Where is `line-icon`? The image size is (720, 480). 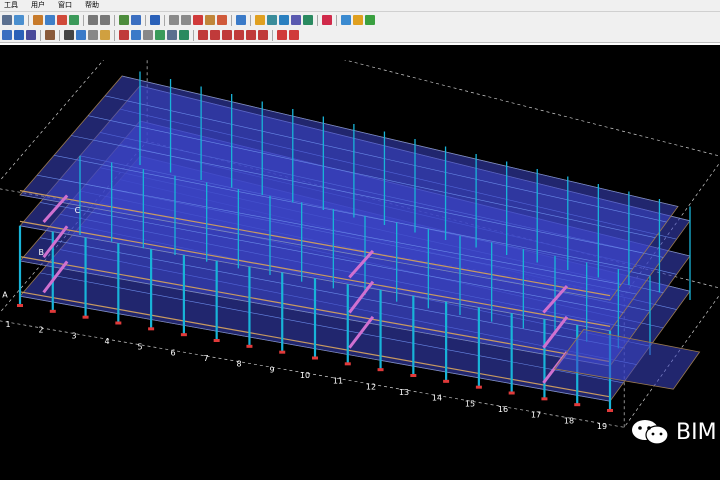 line-icon is located at coordinates (174, 20).